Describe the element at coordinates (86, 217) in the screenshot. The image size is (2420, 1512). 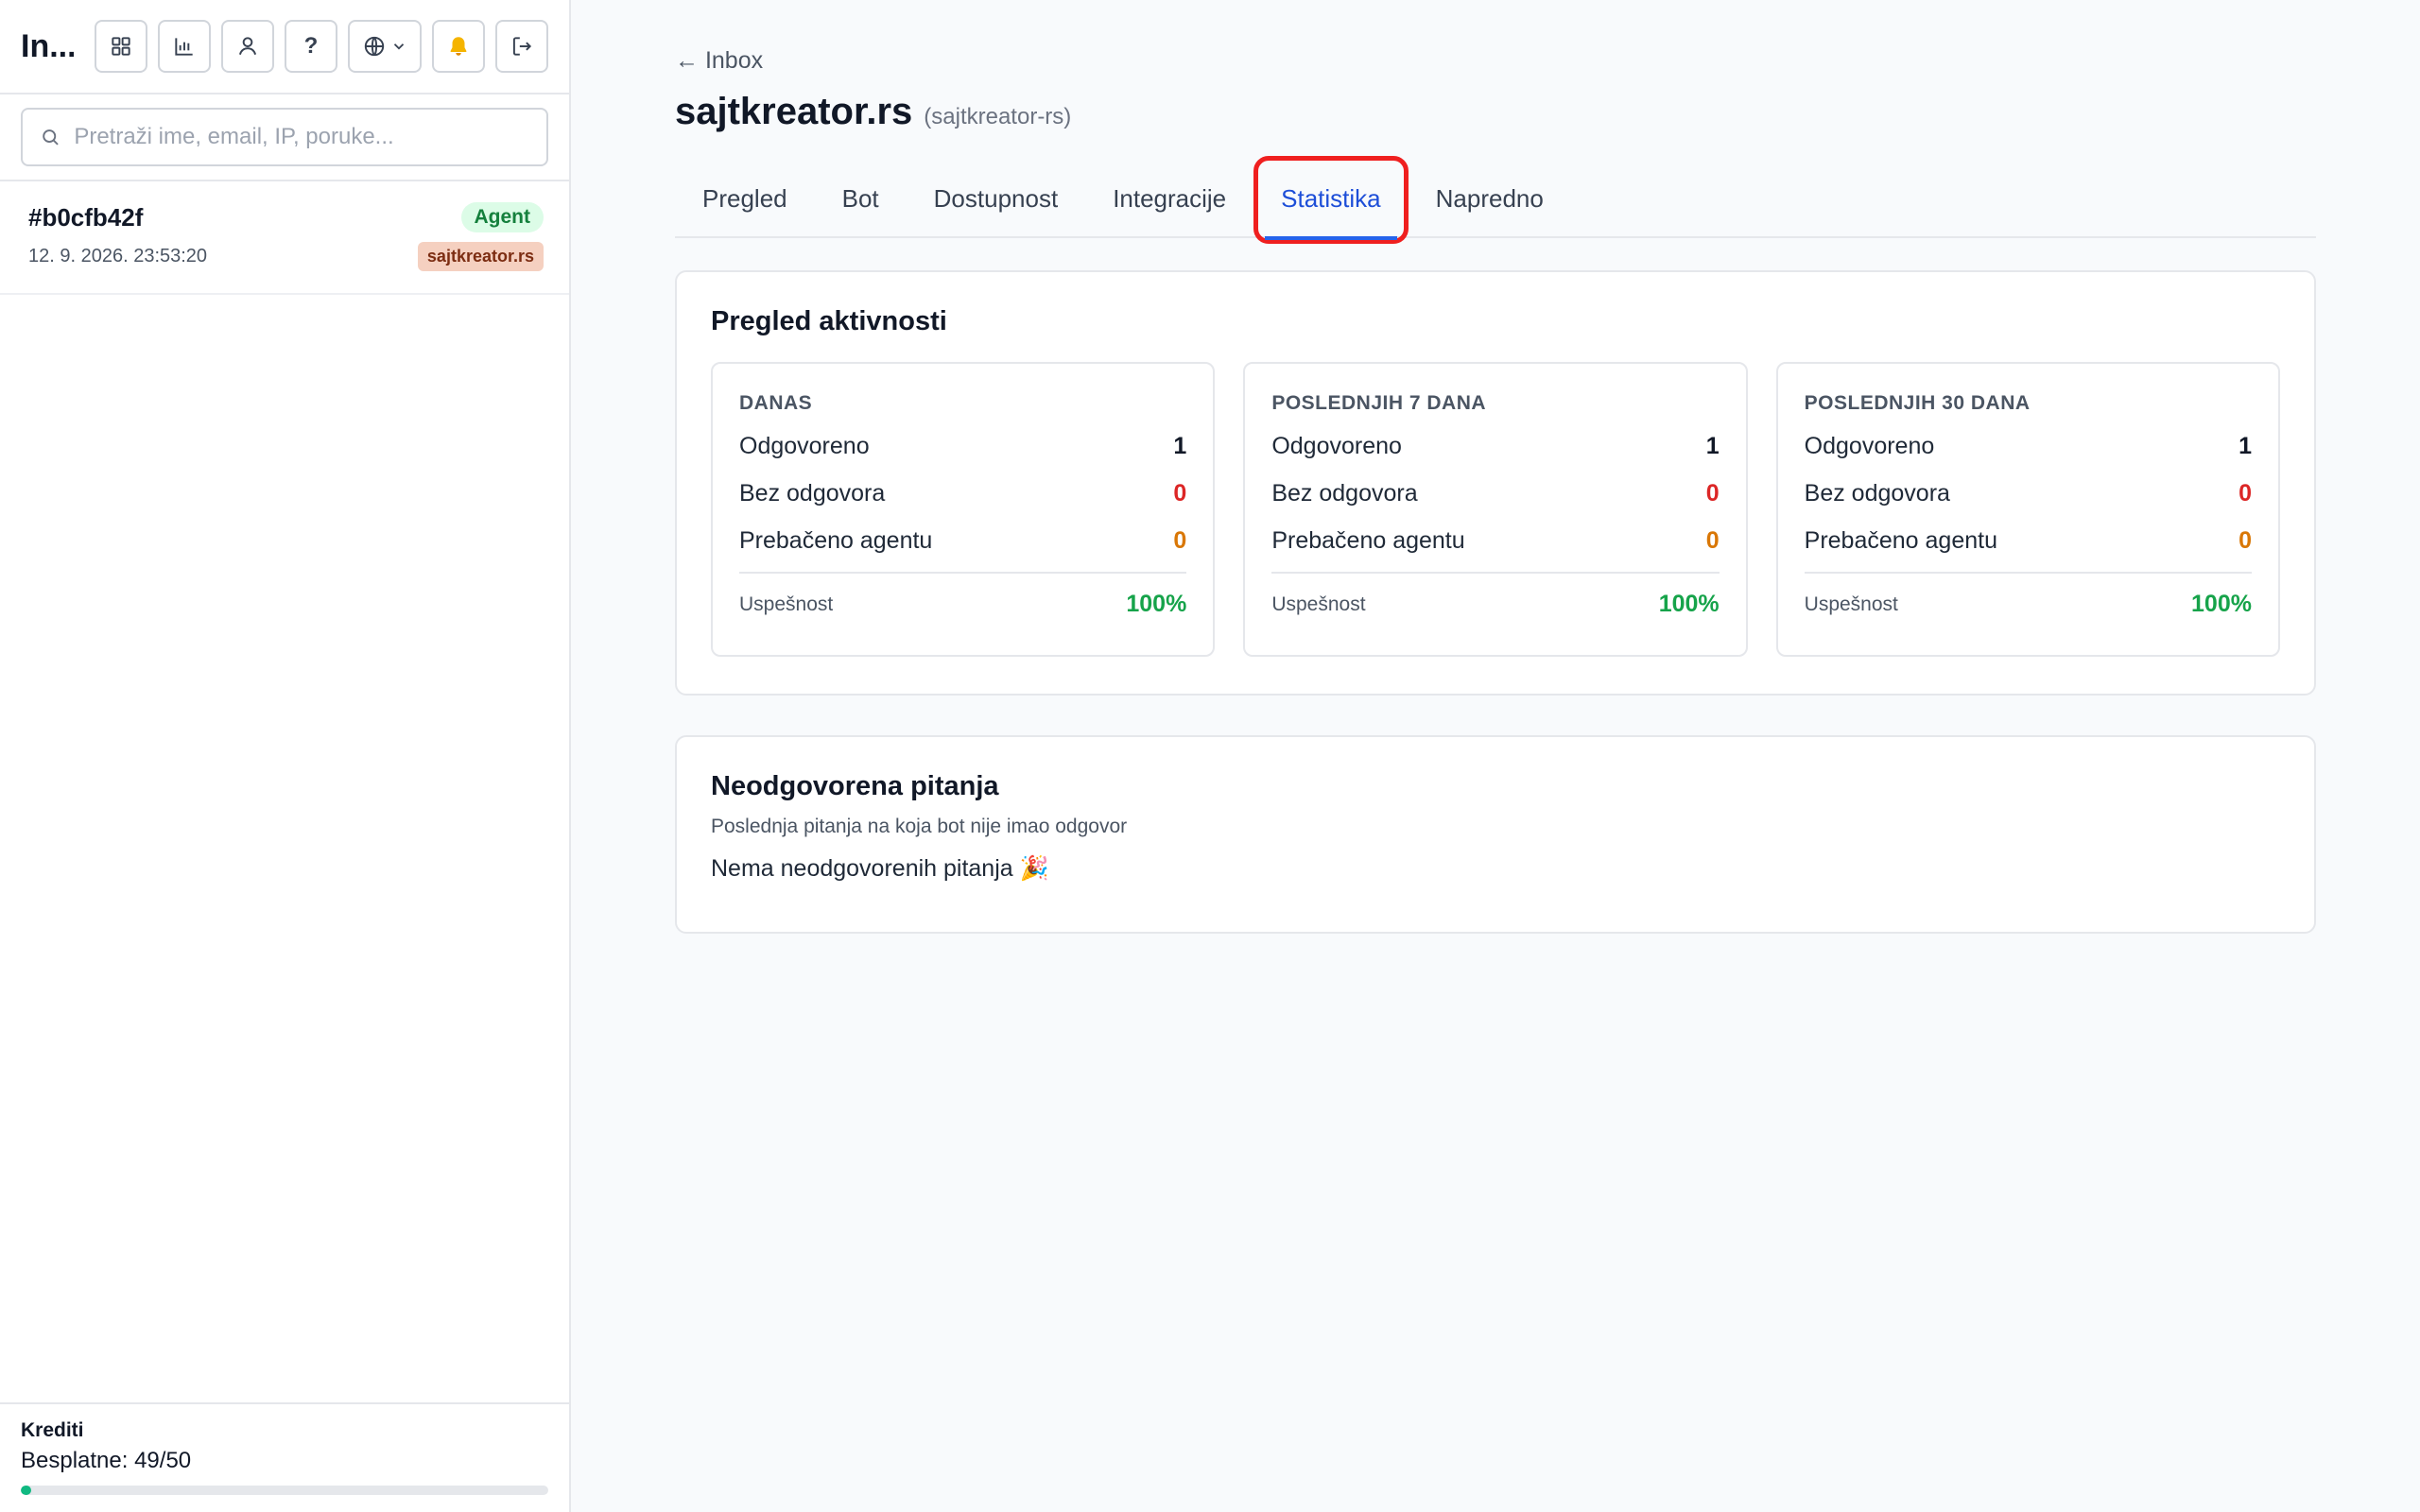
I see `conversation-id: #b0cfb42f` at that location.